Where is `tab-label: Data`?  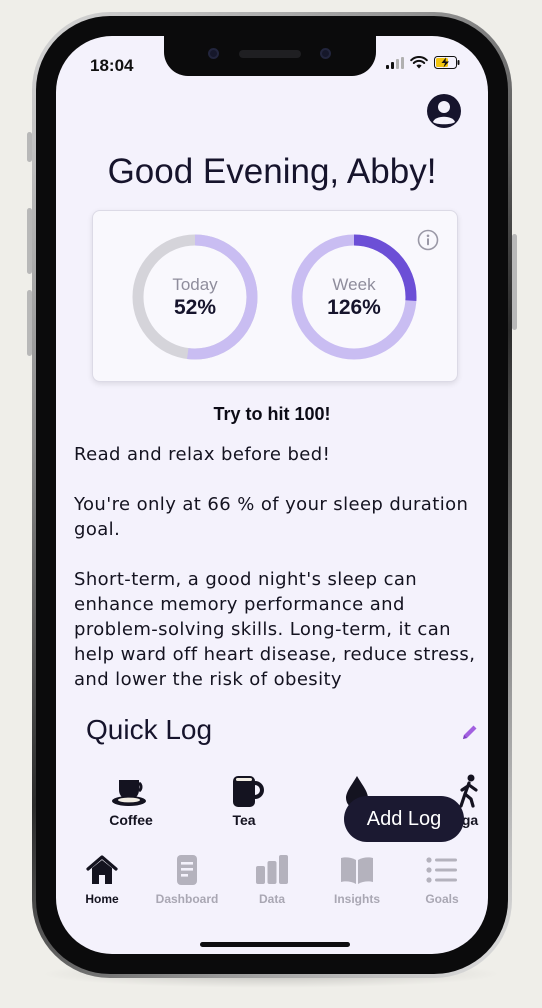
tab-label: Data is located at coordinates (271, 899).